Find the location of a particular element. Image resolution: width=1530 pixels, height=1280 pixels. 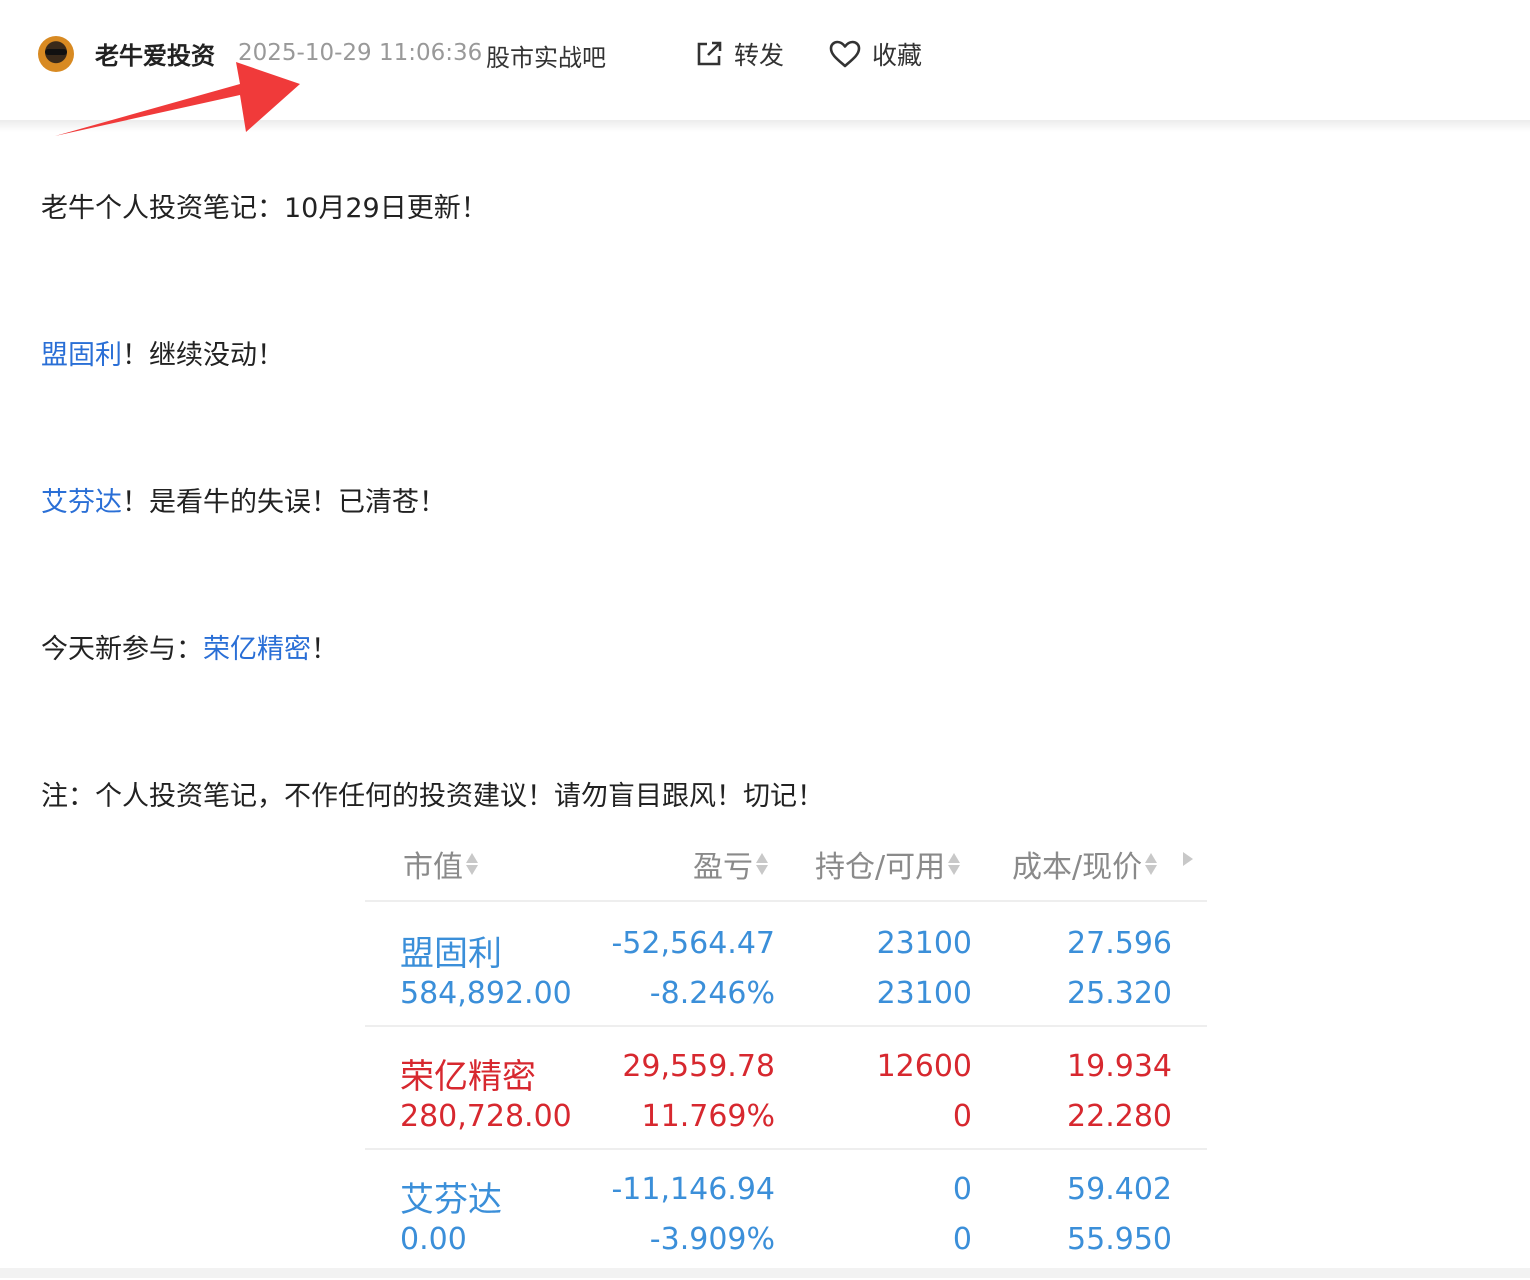

available-qty: 23100 is located at coordinates (924, 993).